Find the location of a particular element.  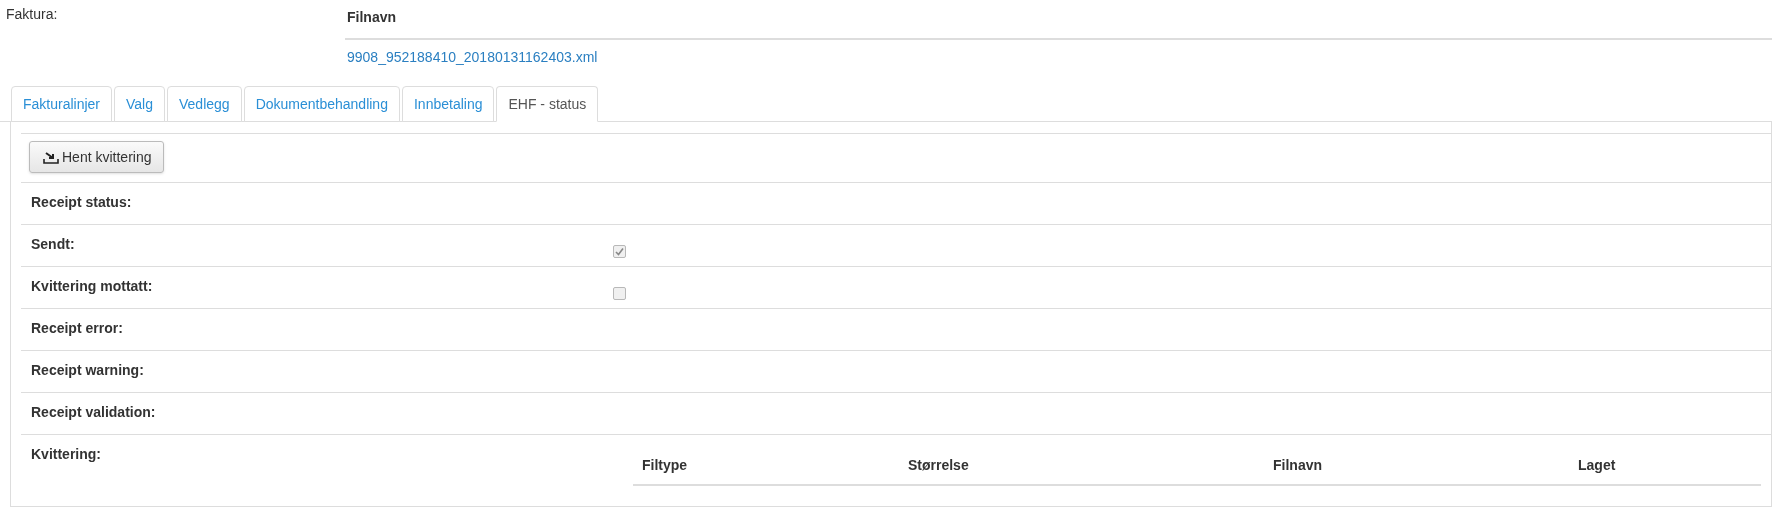

file-link: 9908_952188410_20180131162403.xml is located at coordinates (472, 57).